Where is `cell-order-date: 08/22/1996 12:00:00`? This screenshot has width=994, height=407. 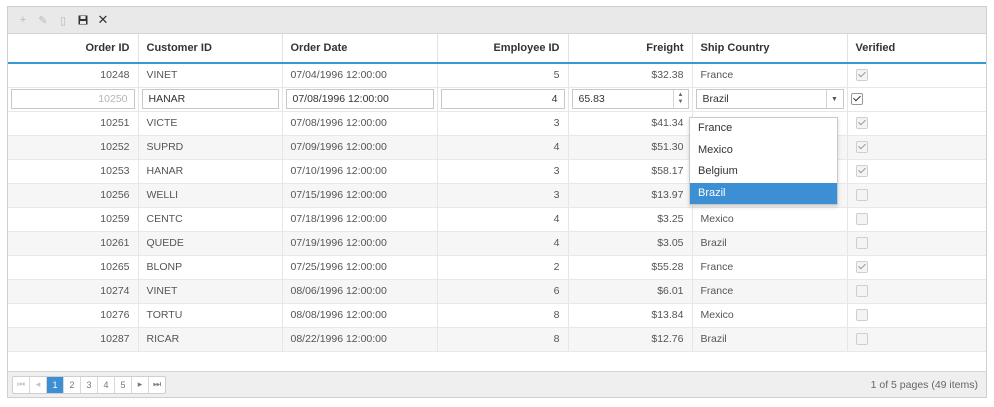 cell-order-date: 08/22/1996 12:00:00 is located at coordinates (360, 339).